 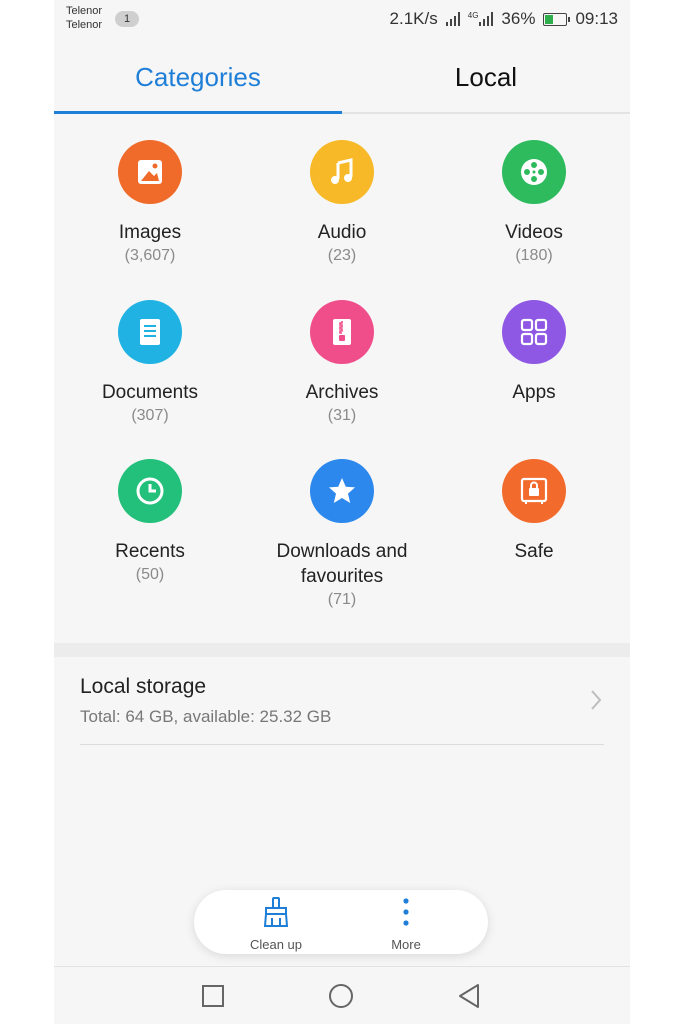 I want to click on carrier-1: Telenor, so click(x=84, y=11).